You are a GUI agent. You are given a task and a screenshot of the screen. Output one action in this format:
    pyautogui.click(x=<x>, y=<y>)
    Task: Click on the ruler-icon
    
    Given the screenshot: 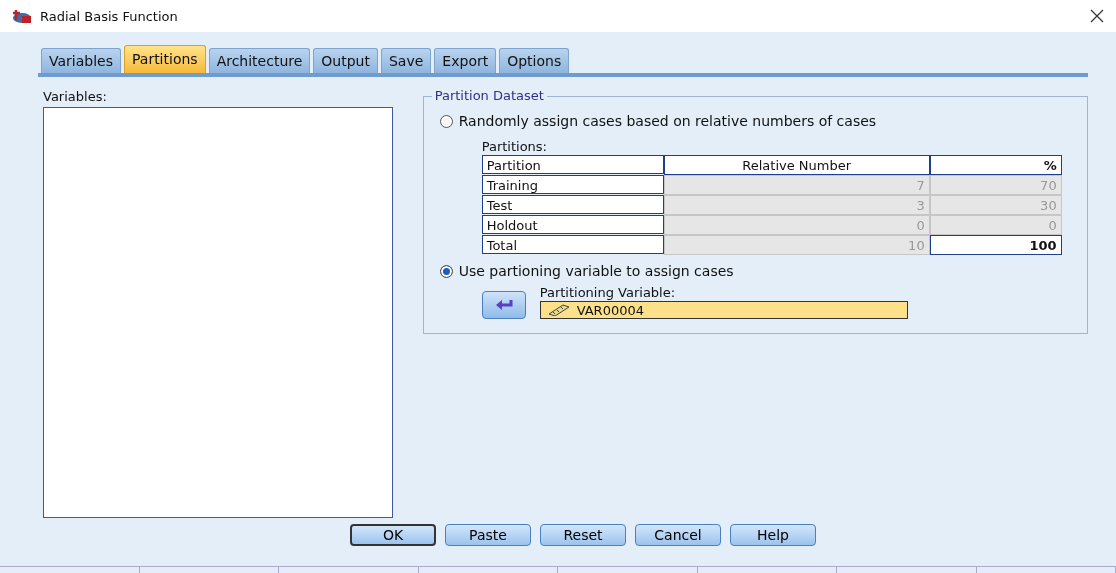 What is the action you would take?
    pyautogui.click(x=558, y=310)
    